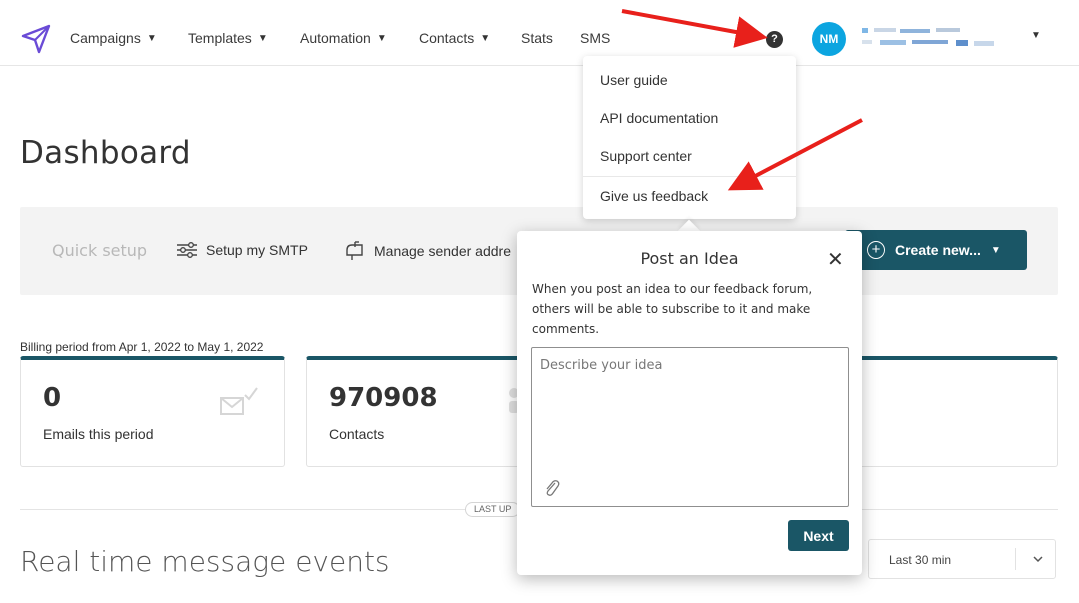 This screenshot has width=1079, height=603. I want to click on menu-item-give-feedback: Give us feedback, so click(654, 196).